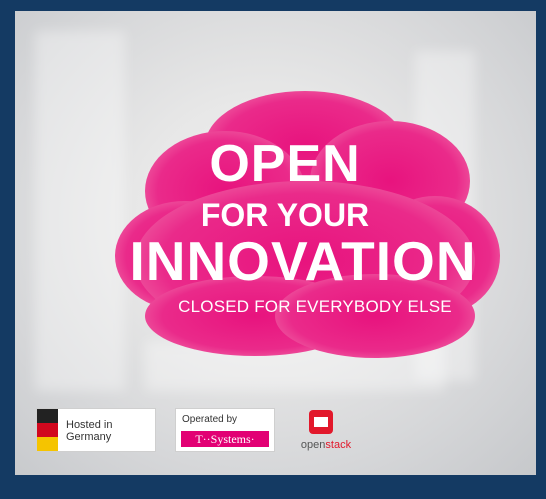  Describe the element at coordinates (89, 431) in the screenshot. I see `hosted-label: Hosted in Germany` at that location.